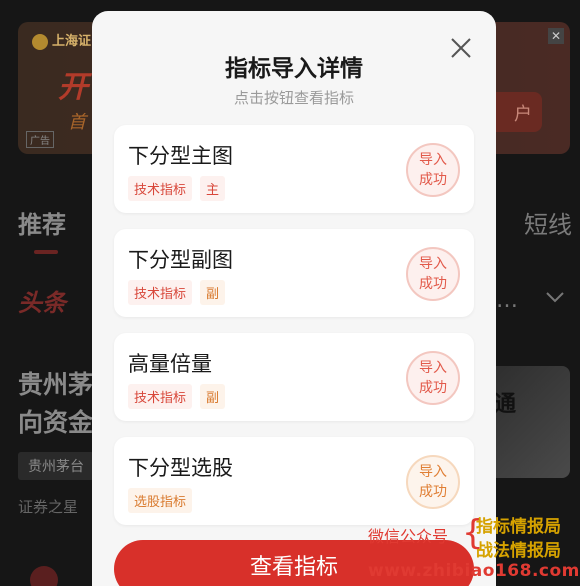 This screenshot has height=586, width=580. Describe the element at coordinates (170, 364) in the screenshot. I see `indicator-name: 高量倍量` at that location.